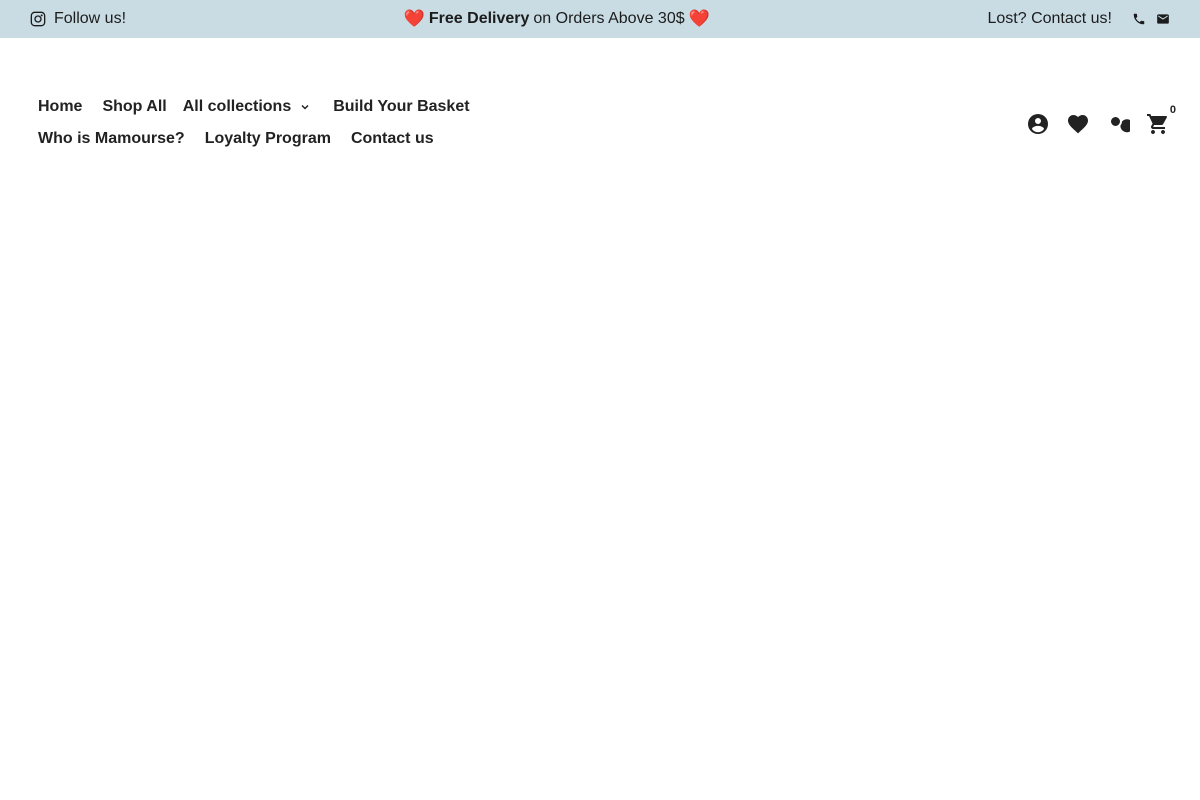 This screenshot has width=1200, height=800. I want to click on promo-rest: on Orders Above 30$, so click(609, 18).